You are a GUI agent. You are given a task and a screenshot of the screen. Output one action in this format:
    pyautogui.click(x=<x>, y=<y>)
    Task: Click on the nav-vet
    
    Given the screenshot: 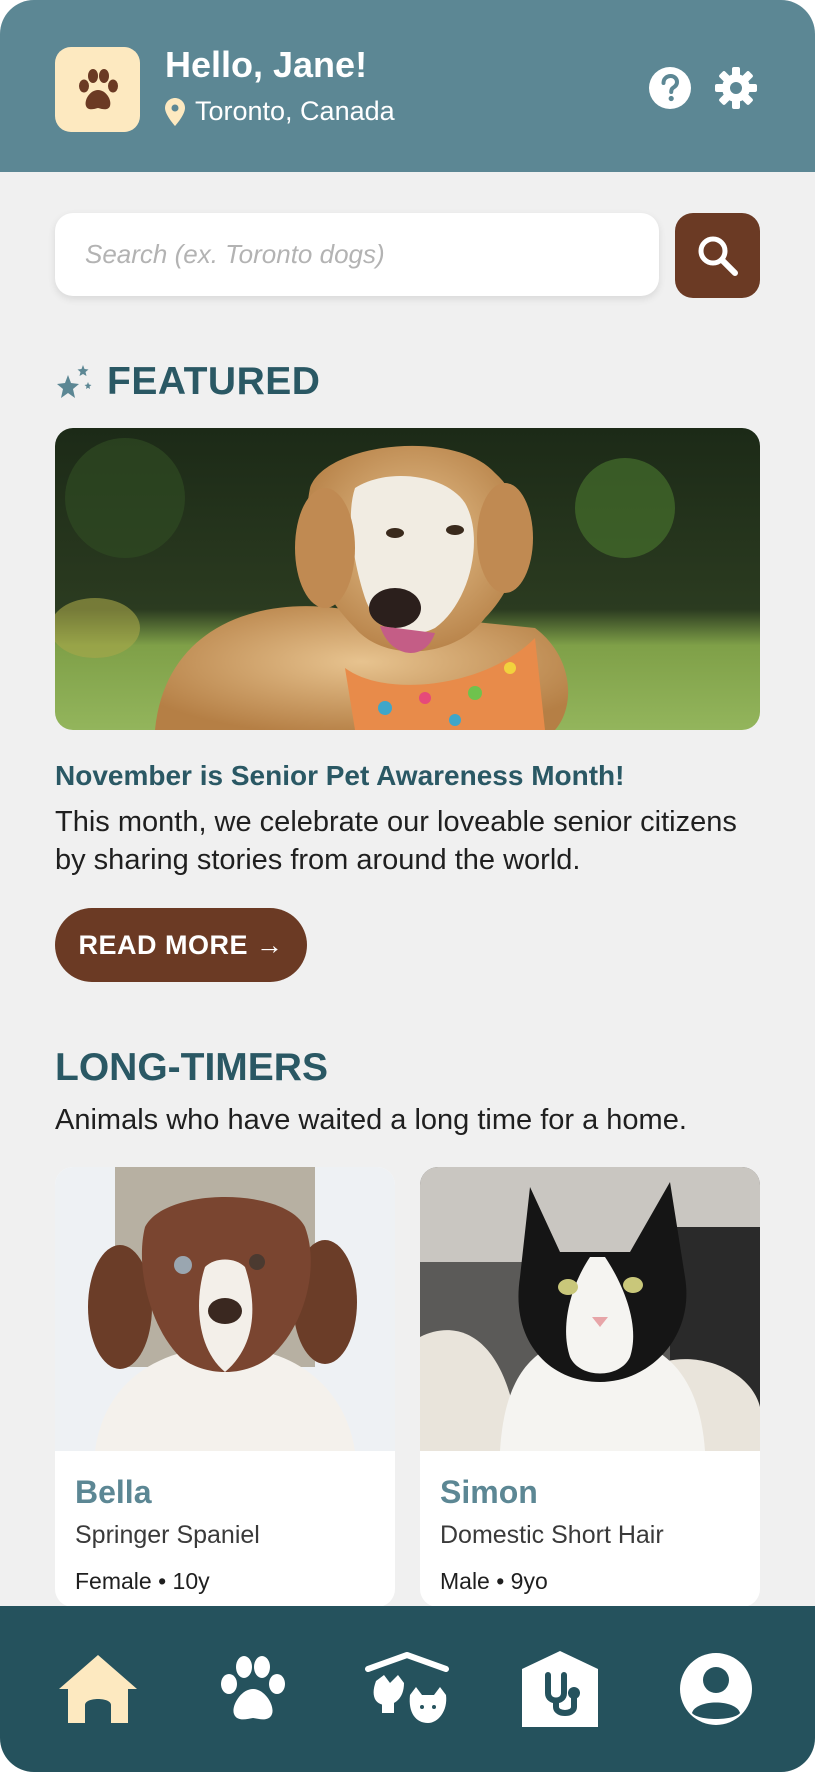 What is the action you would take?
    pyautogui.click(x=560, y=1689)
    